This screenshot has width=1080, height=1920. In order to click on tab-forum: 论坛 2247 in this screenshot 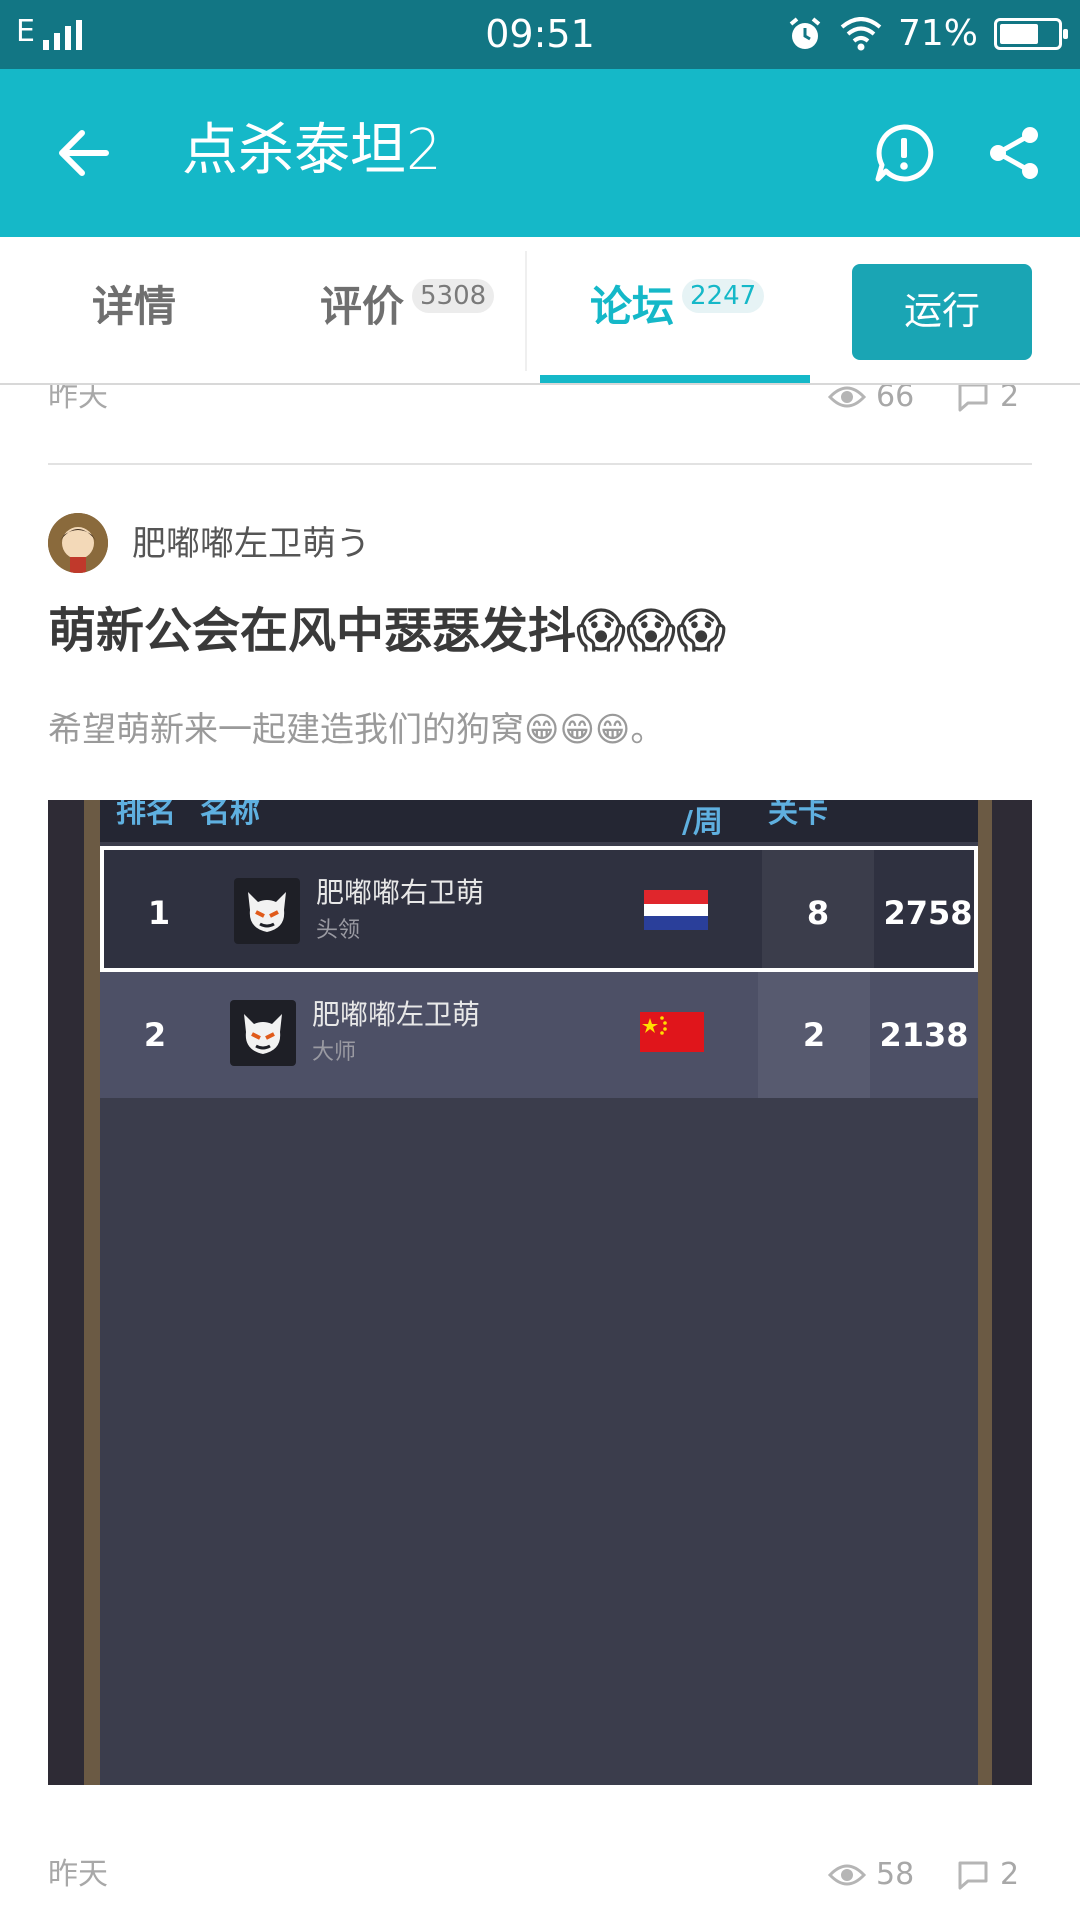, I will do `click(677, 307)`.